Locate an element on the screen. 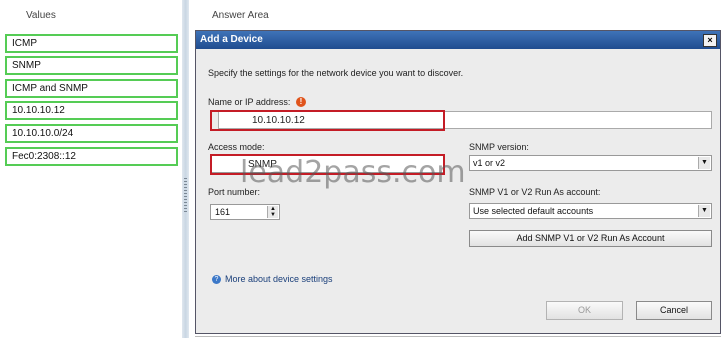  name-label: Name or IP address: is located at coordinates (249, 102).